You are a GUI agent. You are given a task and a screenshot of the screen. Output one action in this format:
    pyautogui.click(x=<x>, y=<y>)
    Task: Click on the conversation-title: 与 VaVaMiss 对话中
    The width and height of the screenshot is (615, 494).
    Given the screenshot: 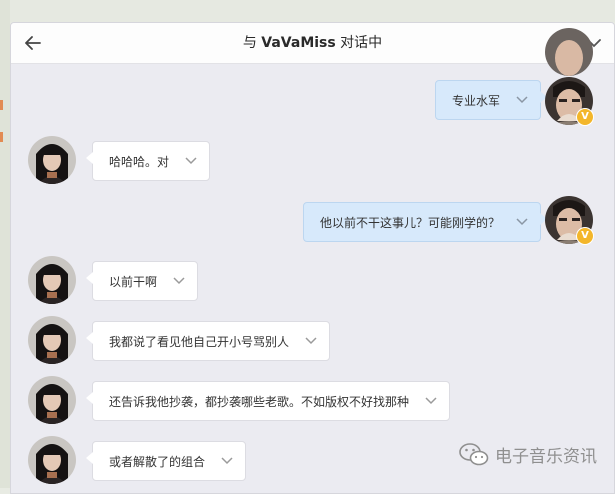 What is the action you would take?
    pyautogui.click(x=312, y=43)
    